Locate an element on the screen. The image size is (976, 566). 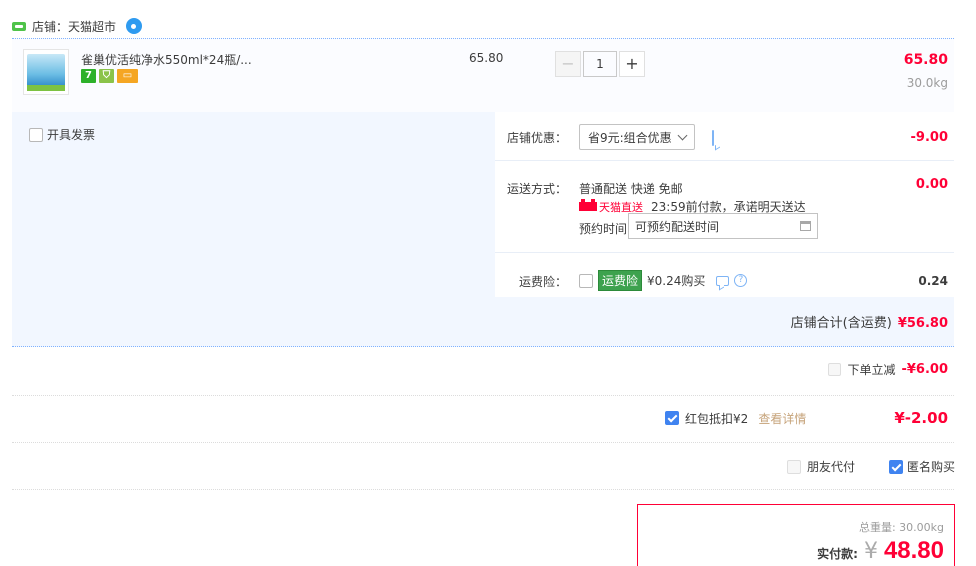
currency-symbol: ¥ is located at coordinates (870, 551).